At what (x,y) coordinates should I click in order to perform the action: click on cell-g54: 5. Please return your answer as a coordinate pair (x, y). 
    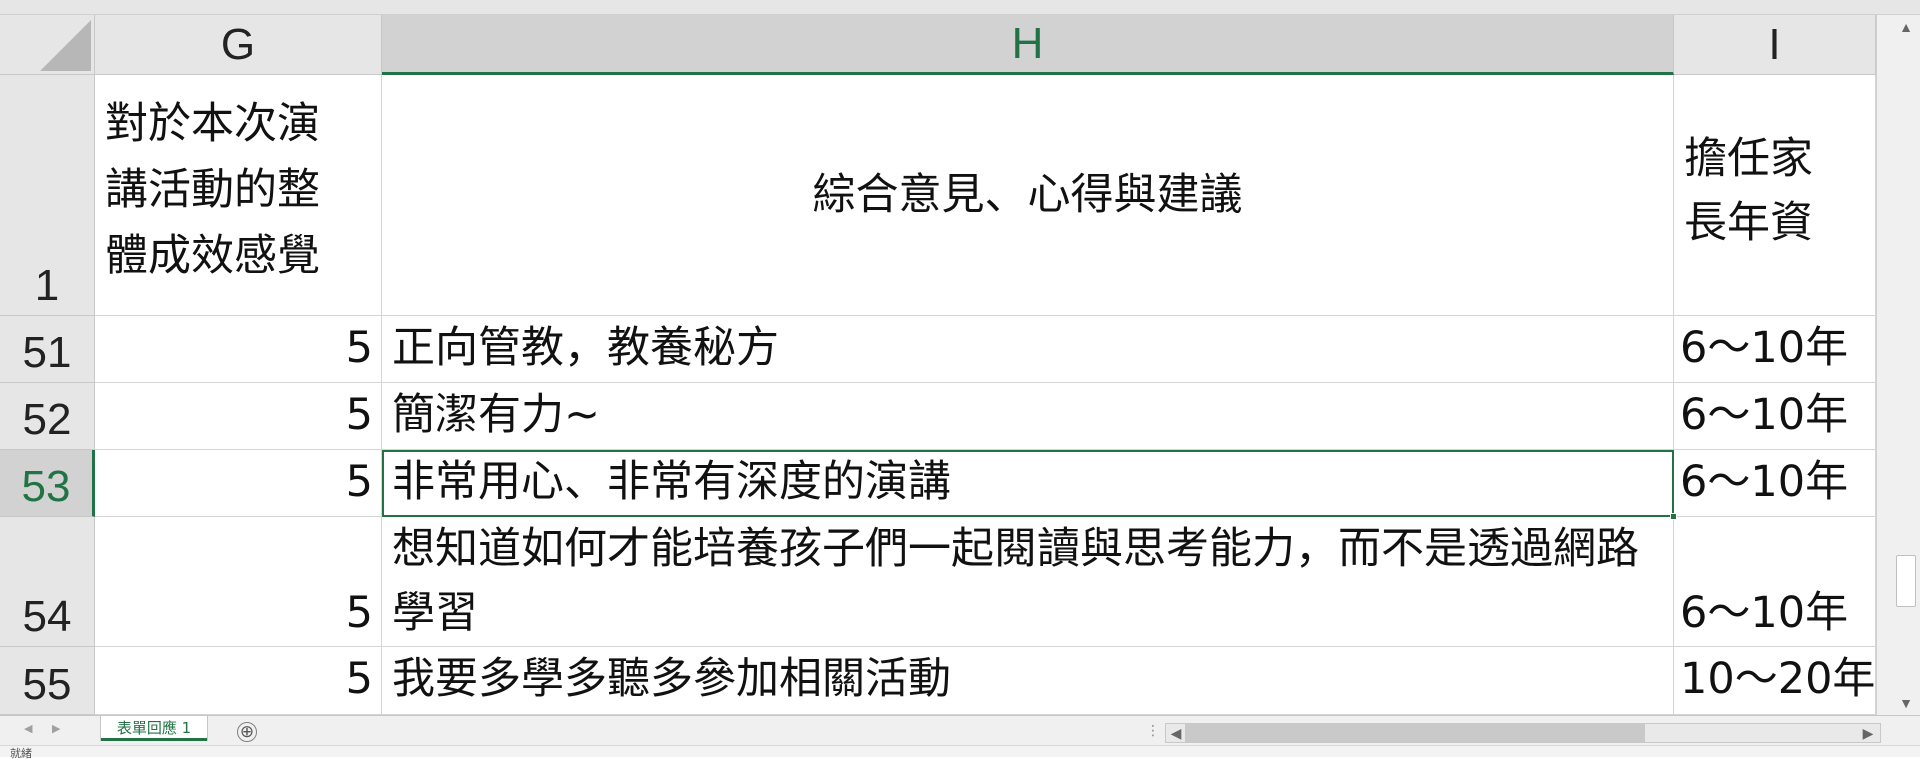
    Looking at the image, I should click on (238, 582).